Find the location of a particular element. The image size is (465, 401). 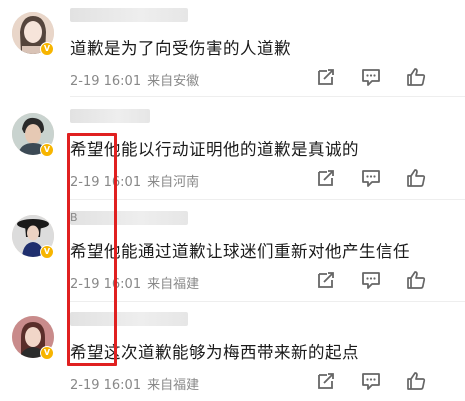

comment-meta: 2-19 16:01 来自河南 is located at coordinates (134, 180).